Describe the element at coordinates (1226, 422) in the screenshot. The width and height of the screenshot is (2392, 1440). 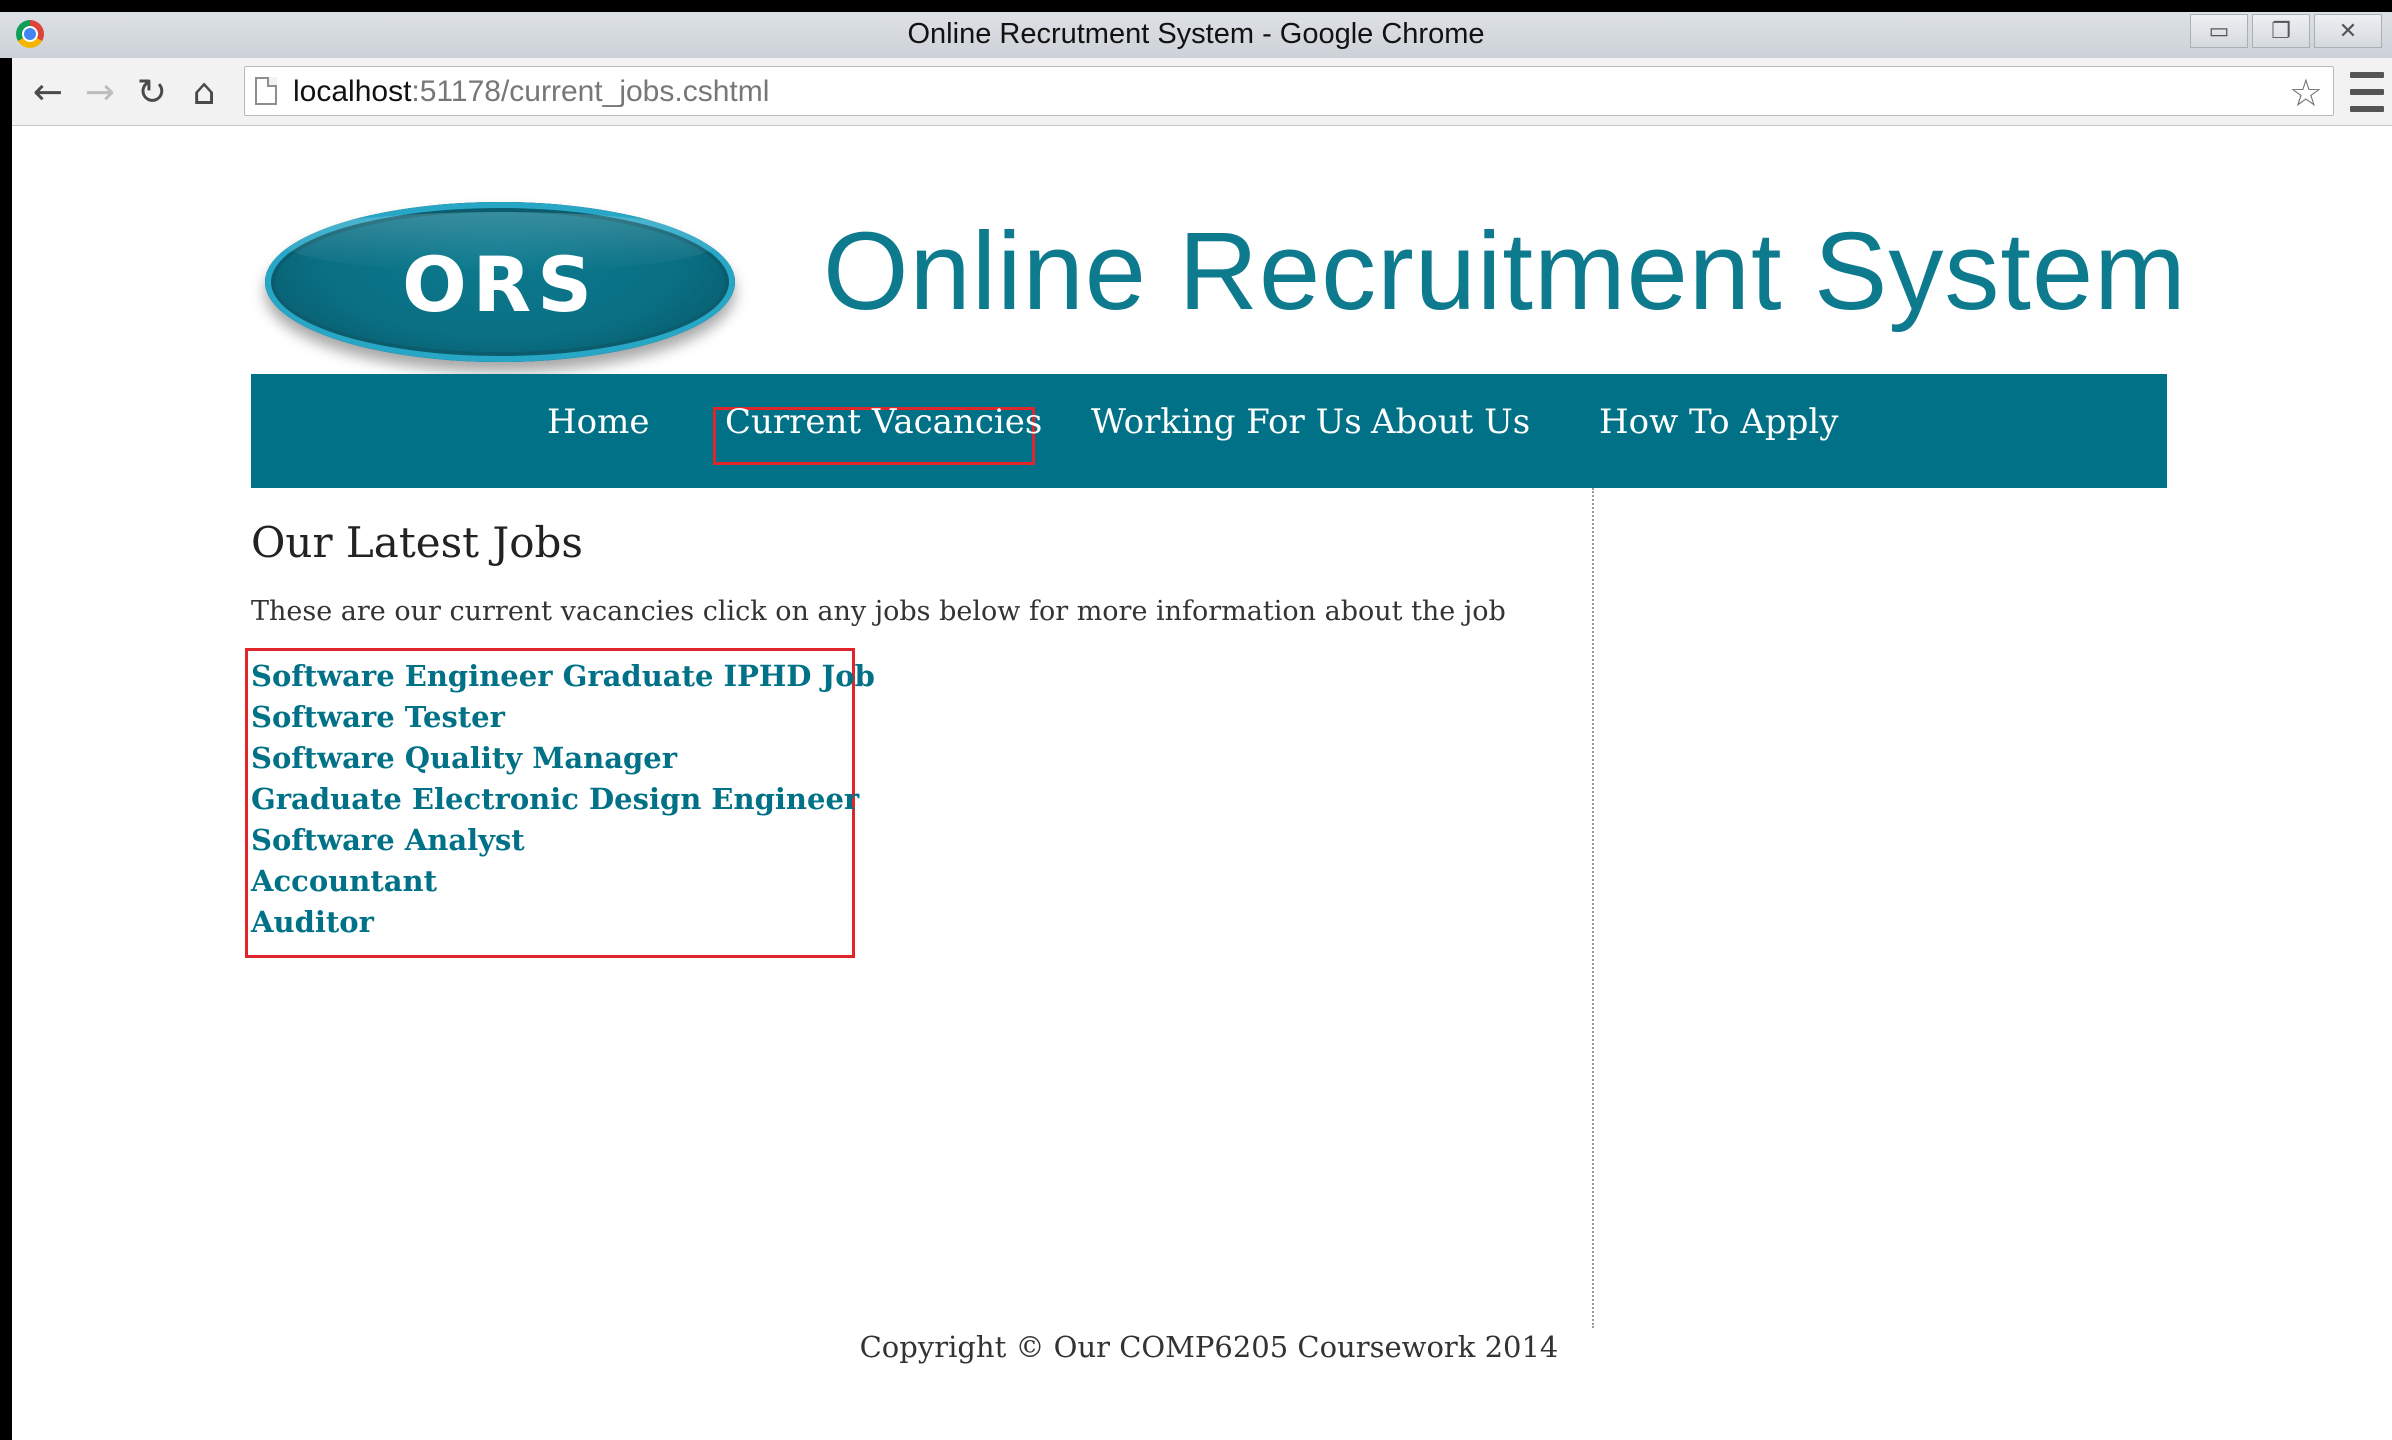
I see `nav-working-for-us: Working For Us` at that location.